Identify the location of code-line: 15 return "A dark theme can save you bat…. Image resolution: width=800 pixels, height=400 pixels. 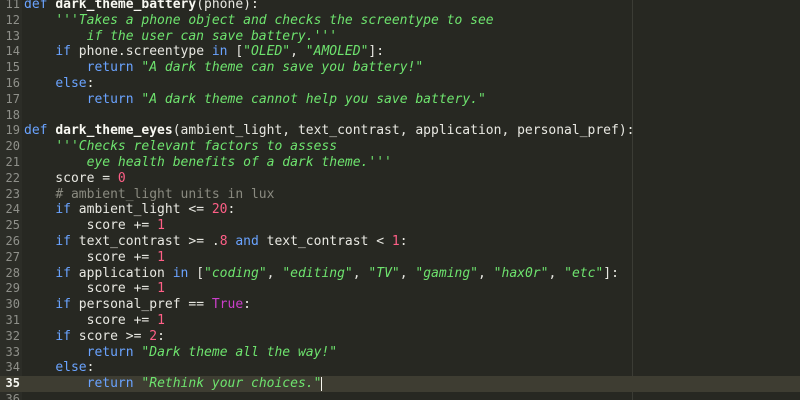
(400, 68).